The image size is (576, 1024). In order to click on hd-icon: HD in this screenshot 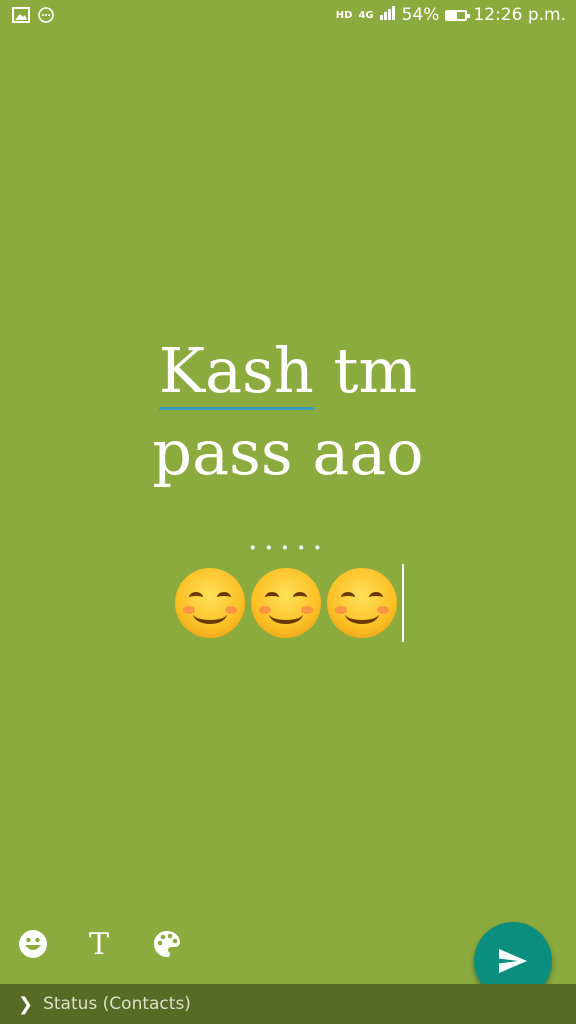, I will do `click(344, 15)`.